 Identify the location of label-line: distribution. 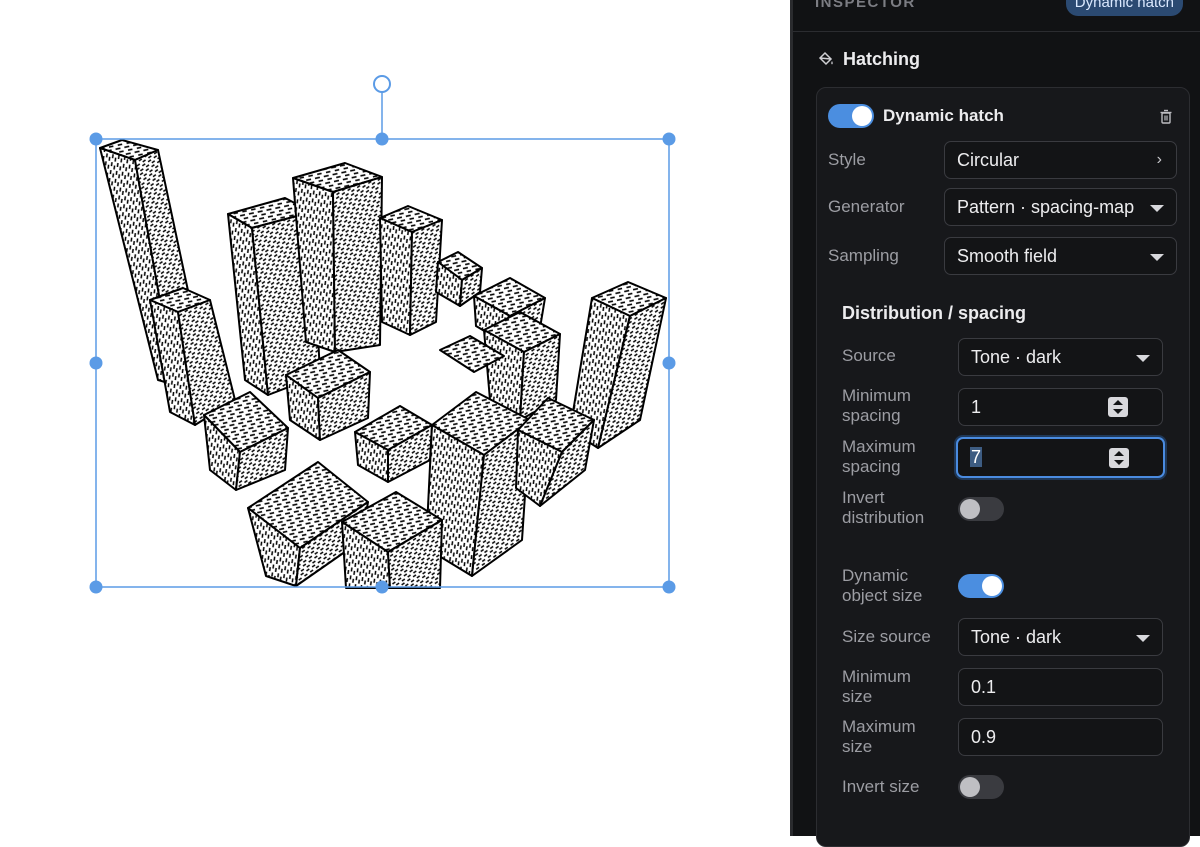
(883, 517).